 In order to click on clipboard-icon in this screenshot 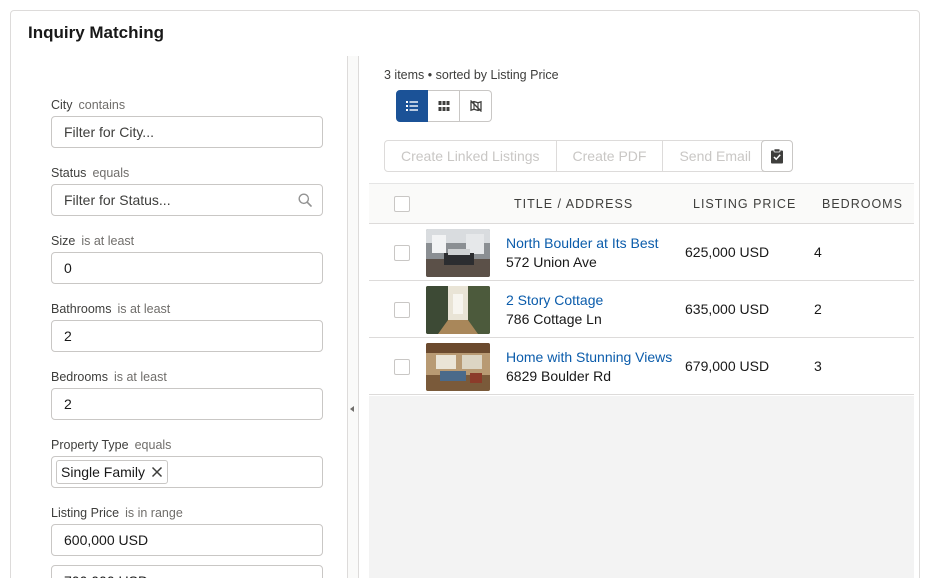, I will do `click(777, 156)`.